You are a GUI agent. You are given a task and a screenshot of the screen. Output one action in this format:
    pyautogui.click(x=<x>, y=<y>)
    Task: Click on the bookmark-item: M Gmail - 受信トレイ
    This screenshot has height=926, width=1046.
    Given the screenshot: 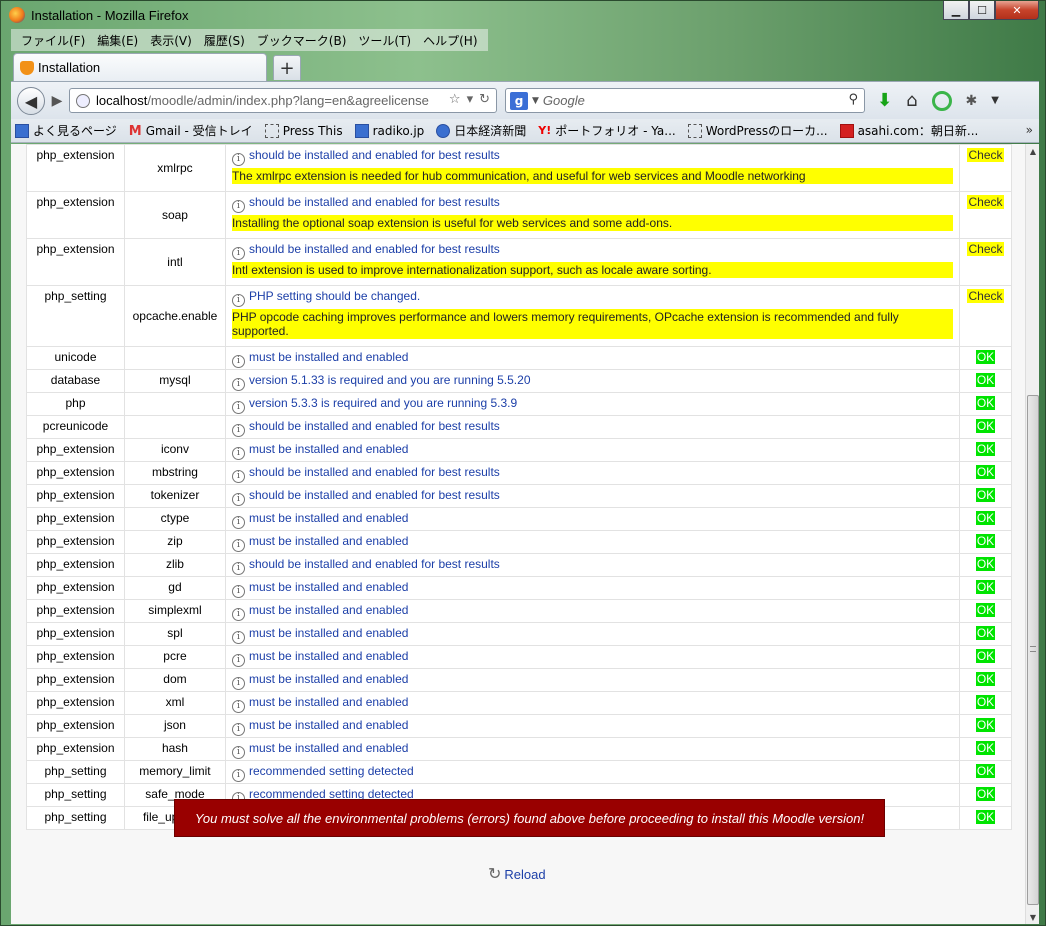 What is the action you would take?
    pyautogui.click(x=191, y=130)
    